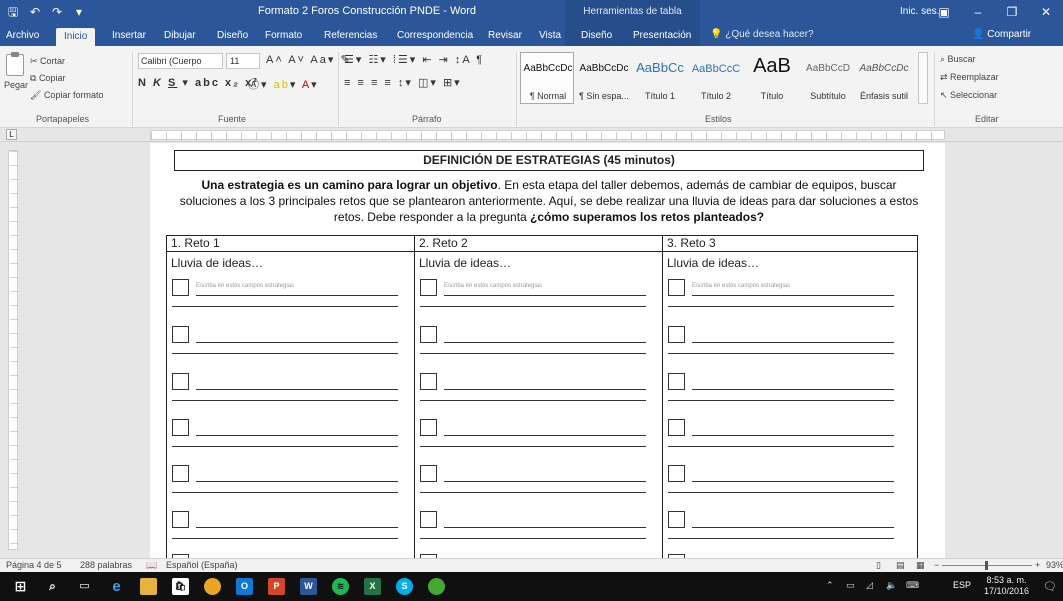 This screenshot has width=1063, height=601. Describe the element at coordinates (129, 36) in the screenshot. I see `tab-insertar: Insertar` at that location.